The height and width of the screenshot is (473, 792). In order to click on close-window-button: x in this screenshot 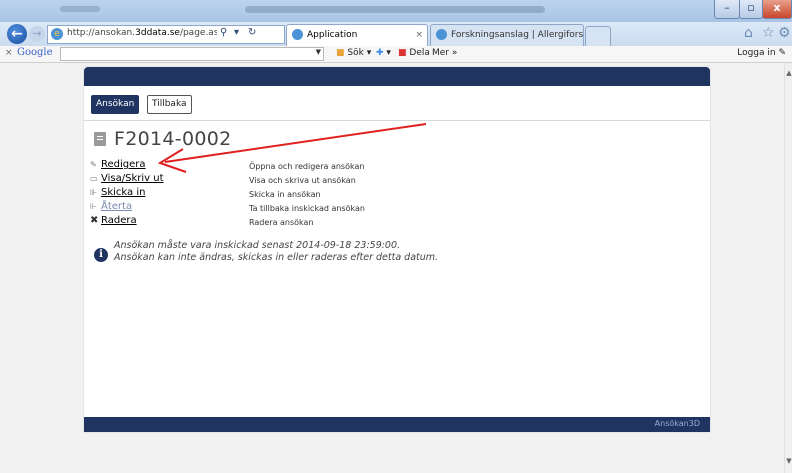, I will do `click(777, 9)`.